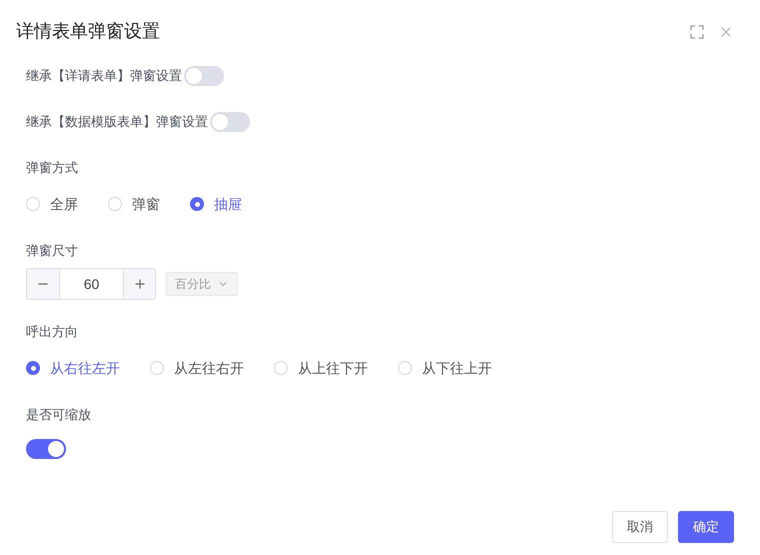  I want to click on increment-button, so click(139, 284).